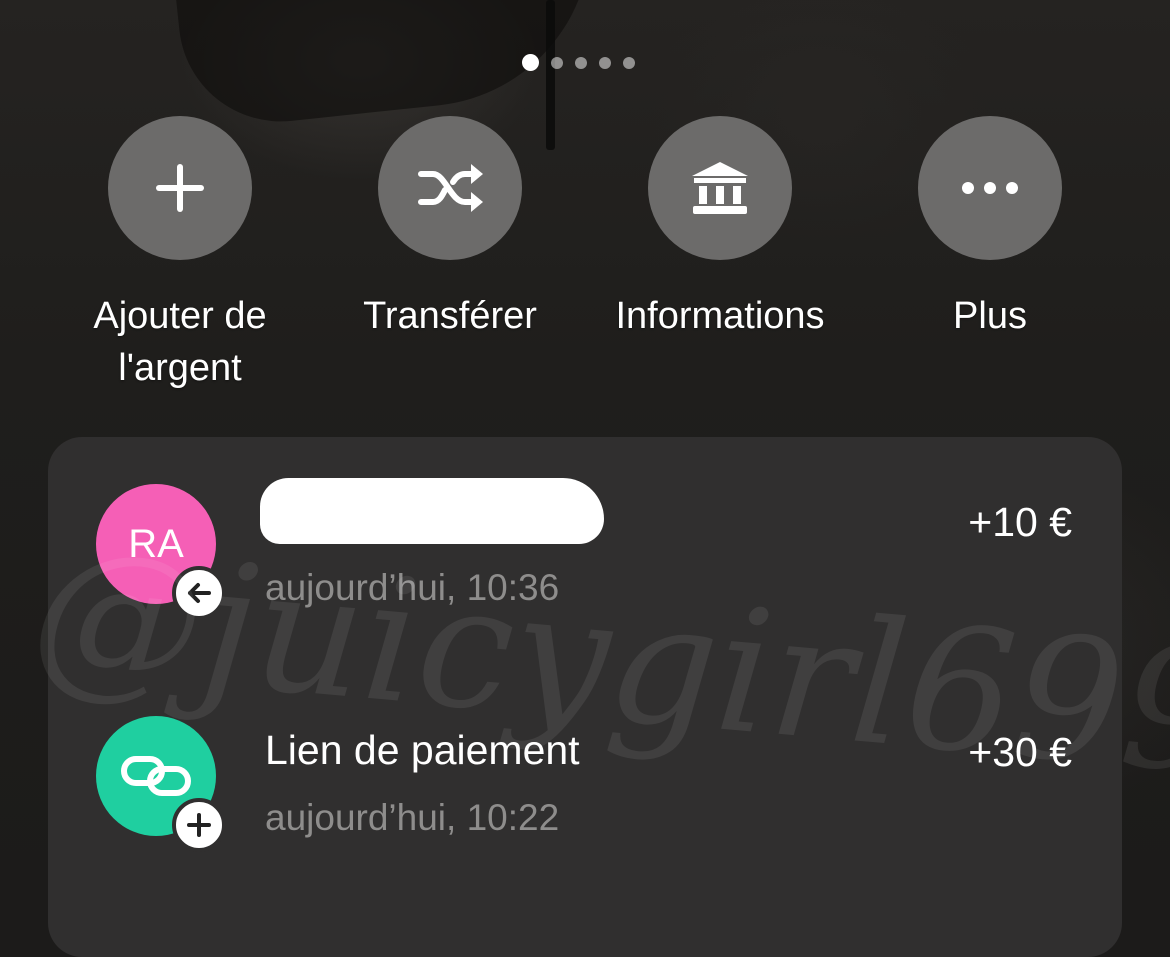 This screenshot has width=1170, height=957. What do you see at coordinates (1020, 752) in the screenshot?
I see `transaction-amount: +30 €` at bounding box center [1020, 752].